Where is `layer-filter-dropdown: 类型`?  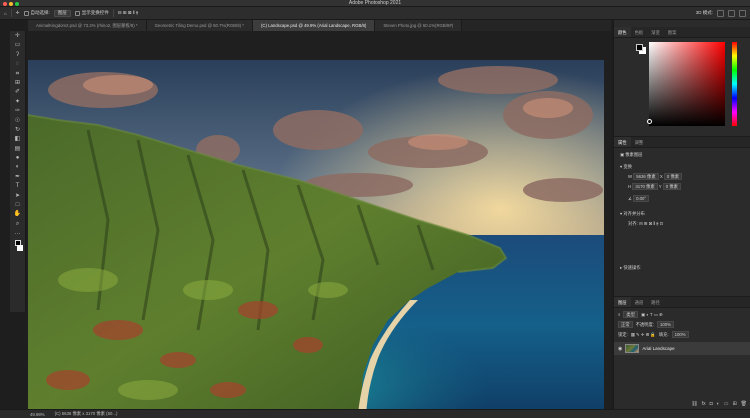
layer-filter-dropdown: 类型 is located at coordinates (630, 314).